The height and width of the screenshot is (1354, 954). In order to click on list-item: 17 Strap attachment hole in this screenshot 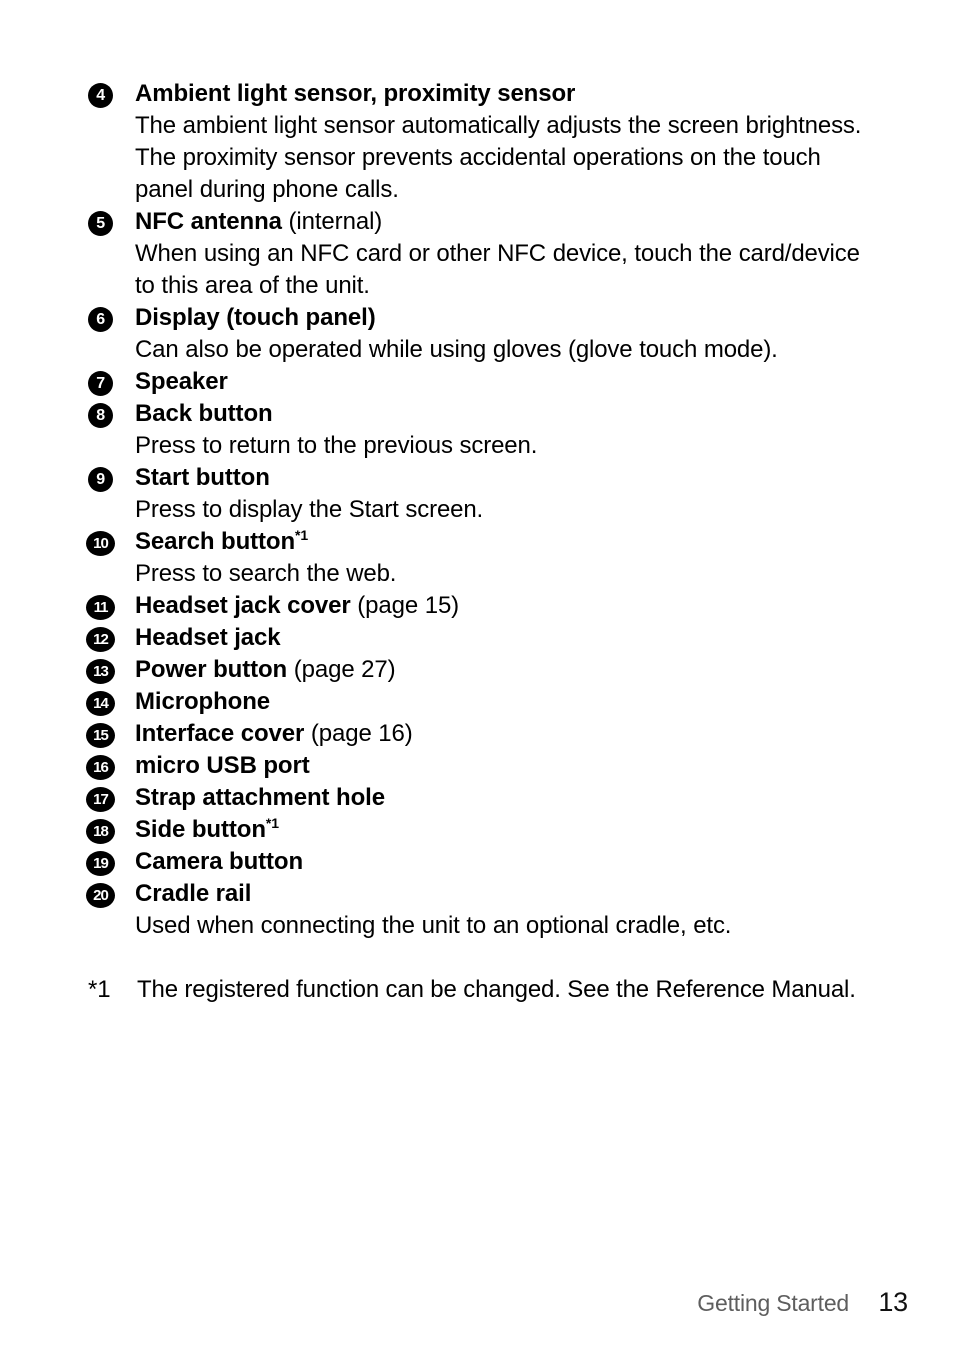, I will do `click(482, 798)`.